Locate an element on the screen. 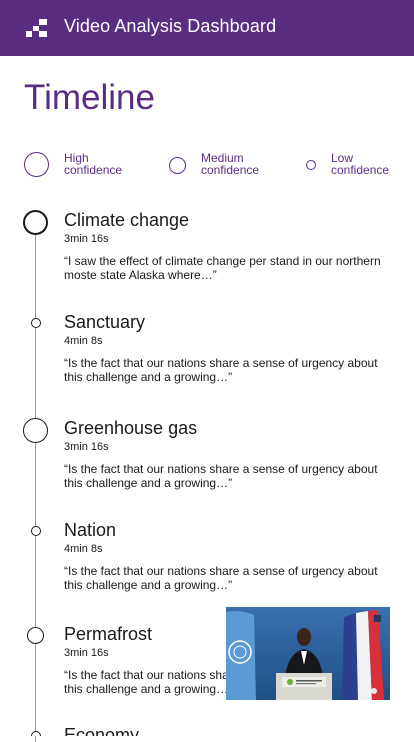 The width and height of the screenshot is (414, 742). timeline-item-title: Climate change is located at coordinates (127, 220).